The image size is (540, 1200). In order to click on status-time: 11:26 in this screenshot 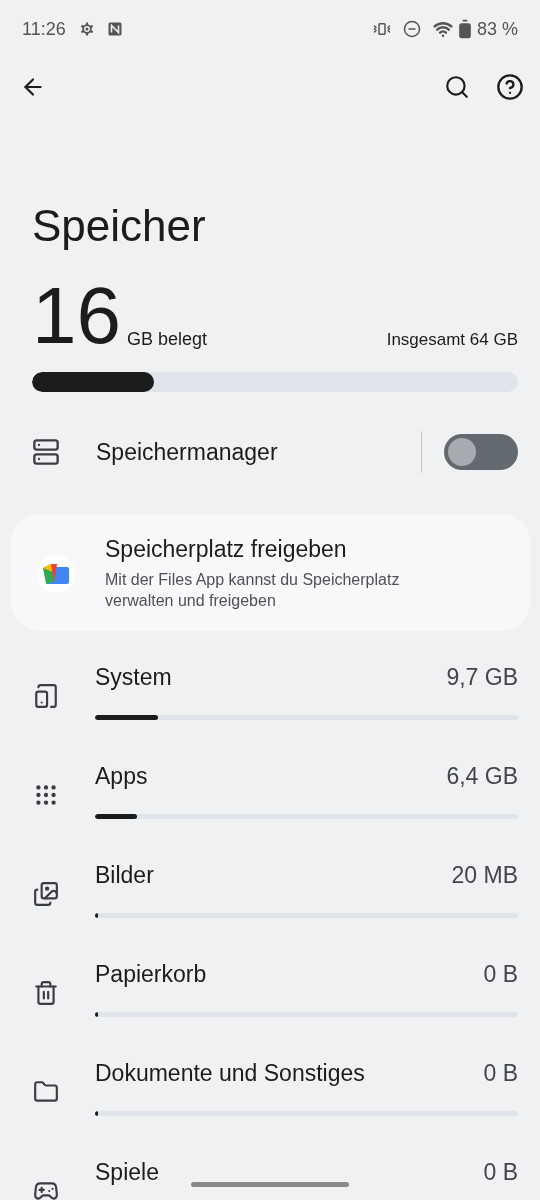, I will do `click(44, 29)`.